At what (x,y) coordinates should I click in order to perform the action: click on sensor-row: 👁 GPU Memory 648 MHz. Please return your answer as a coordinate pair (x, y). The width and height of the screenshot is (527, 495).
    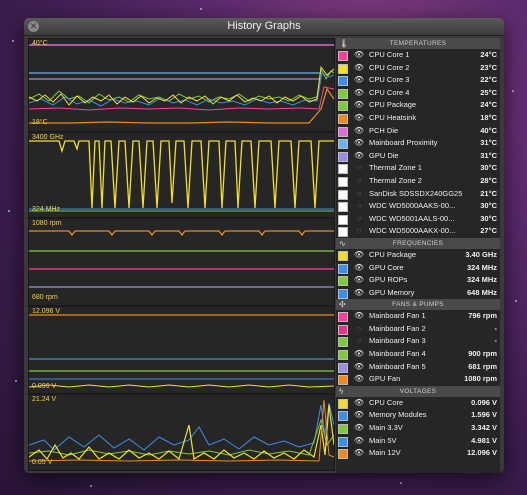
    Looking at the image, I should click on (418, 293).